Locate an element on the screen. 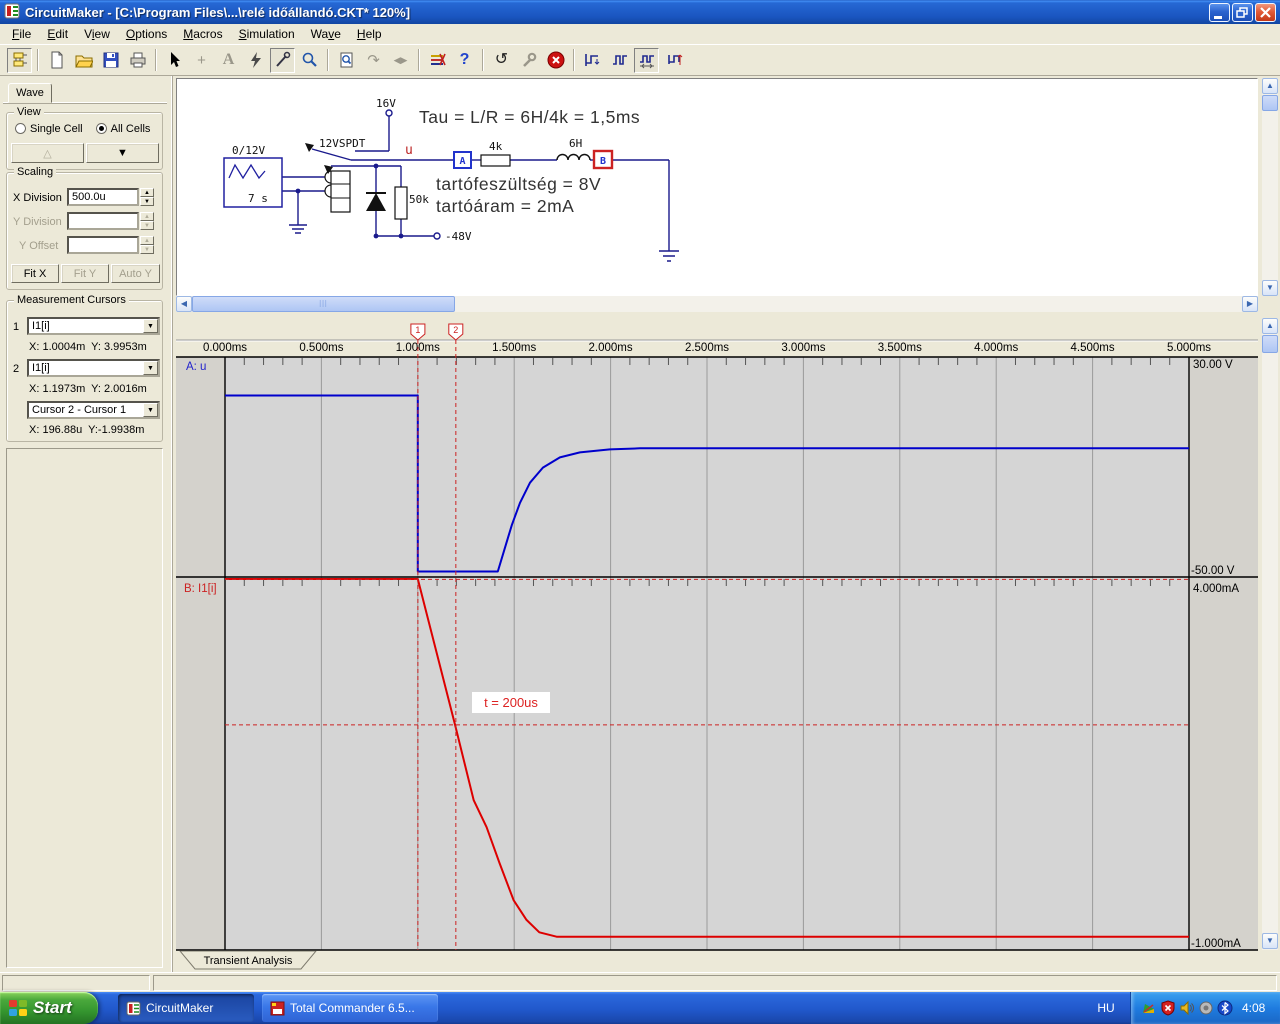 This screenshot has height=1024, width=1280. probe-a: A is located at coordinates (462, 160).